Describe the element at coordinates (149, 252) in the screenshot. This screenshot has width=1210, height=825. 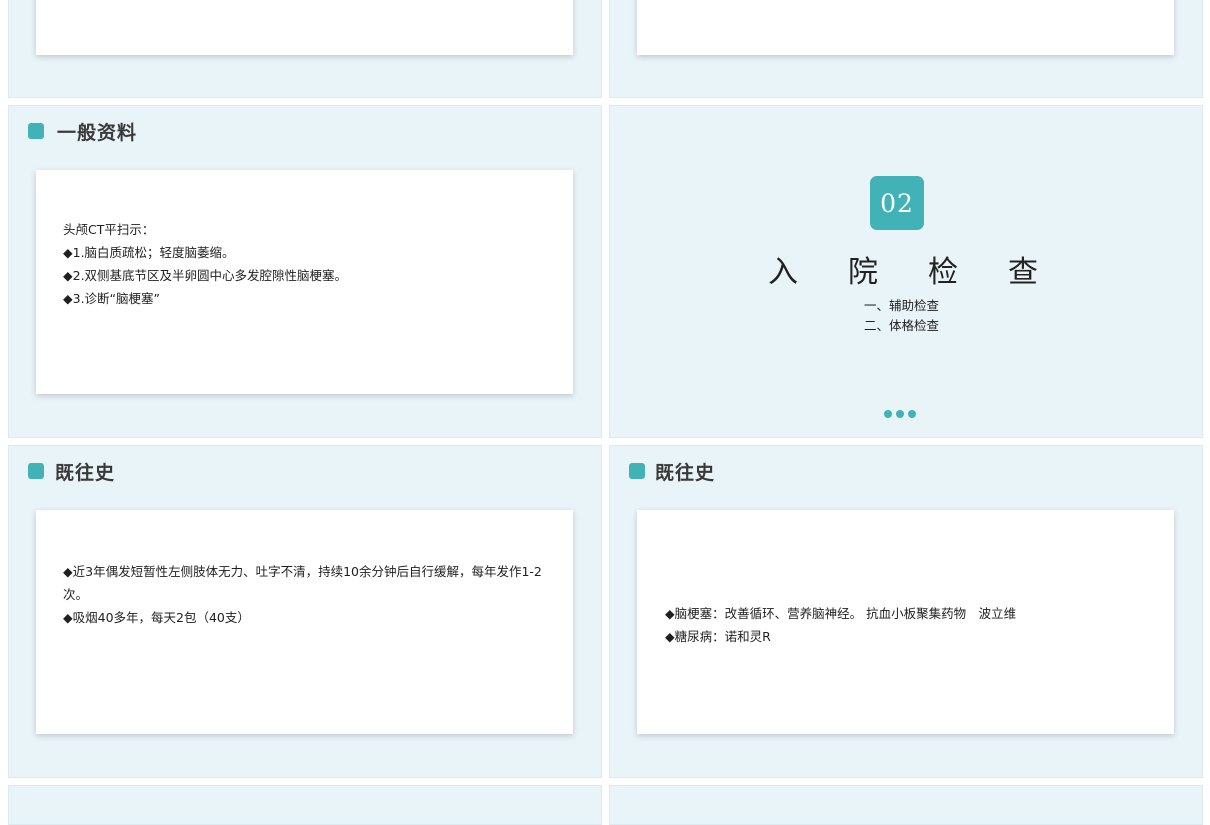
I see `text-line: ◆1.脑白质疏松；轻度脑萎缩。` at that location.